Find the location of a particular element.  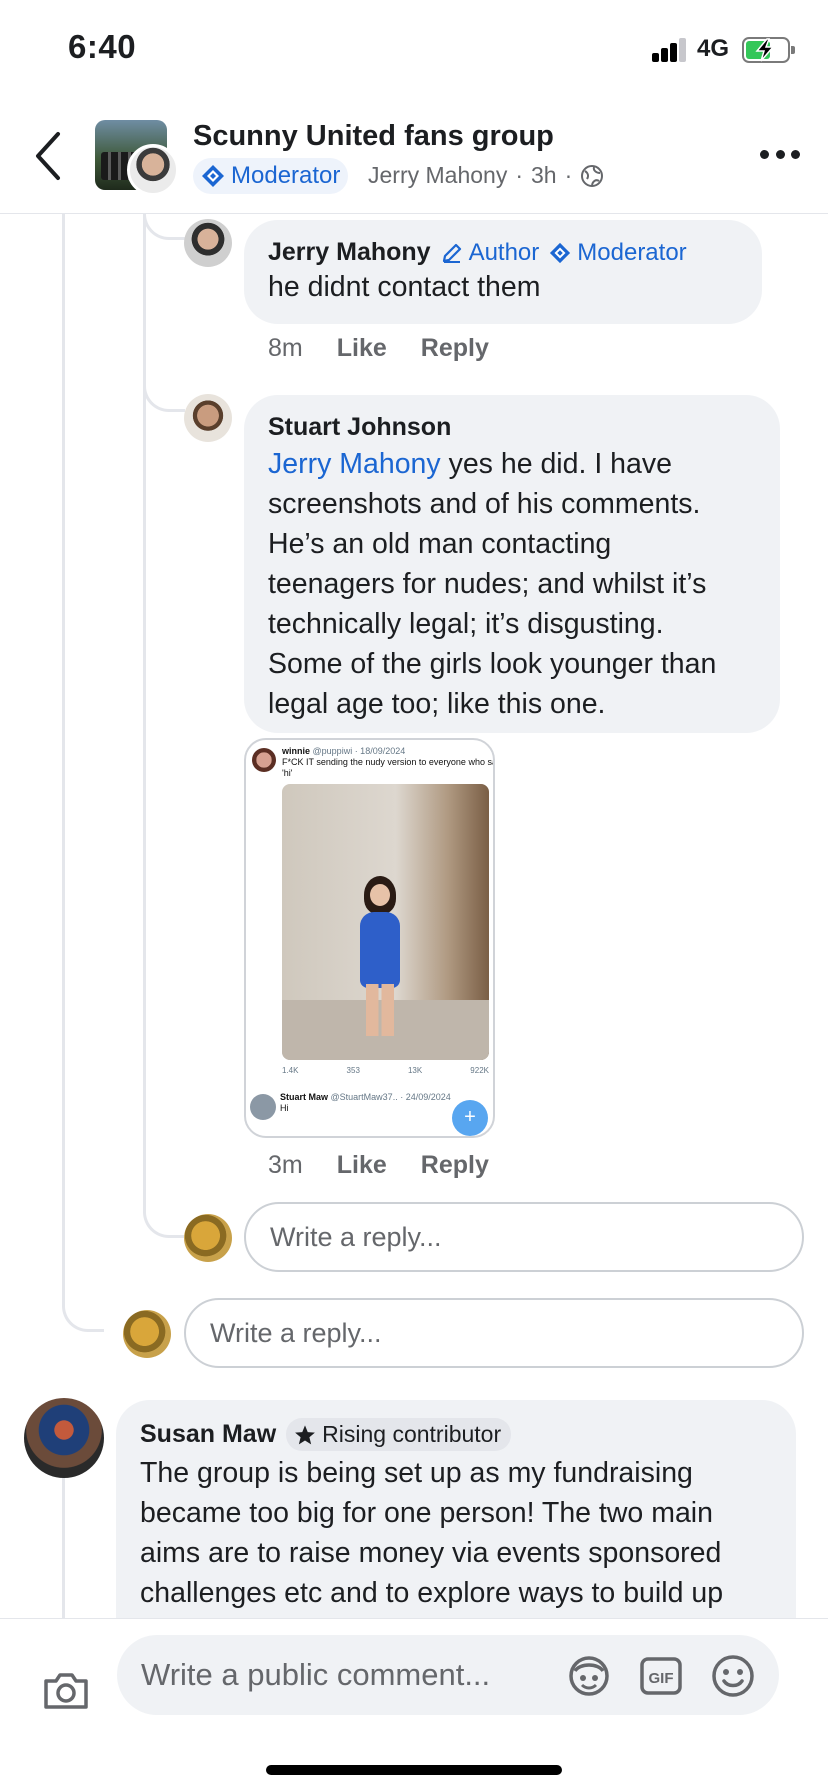

camera-icon is located at coordinates (66, 1691).